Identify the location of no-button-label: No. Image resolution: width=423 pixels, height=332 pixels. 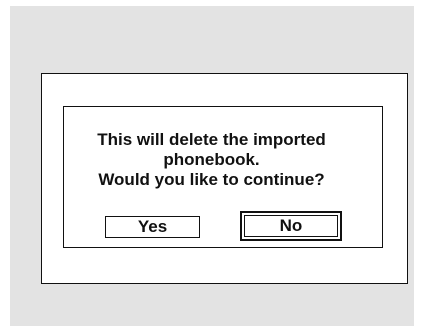
(291, 226).